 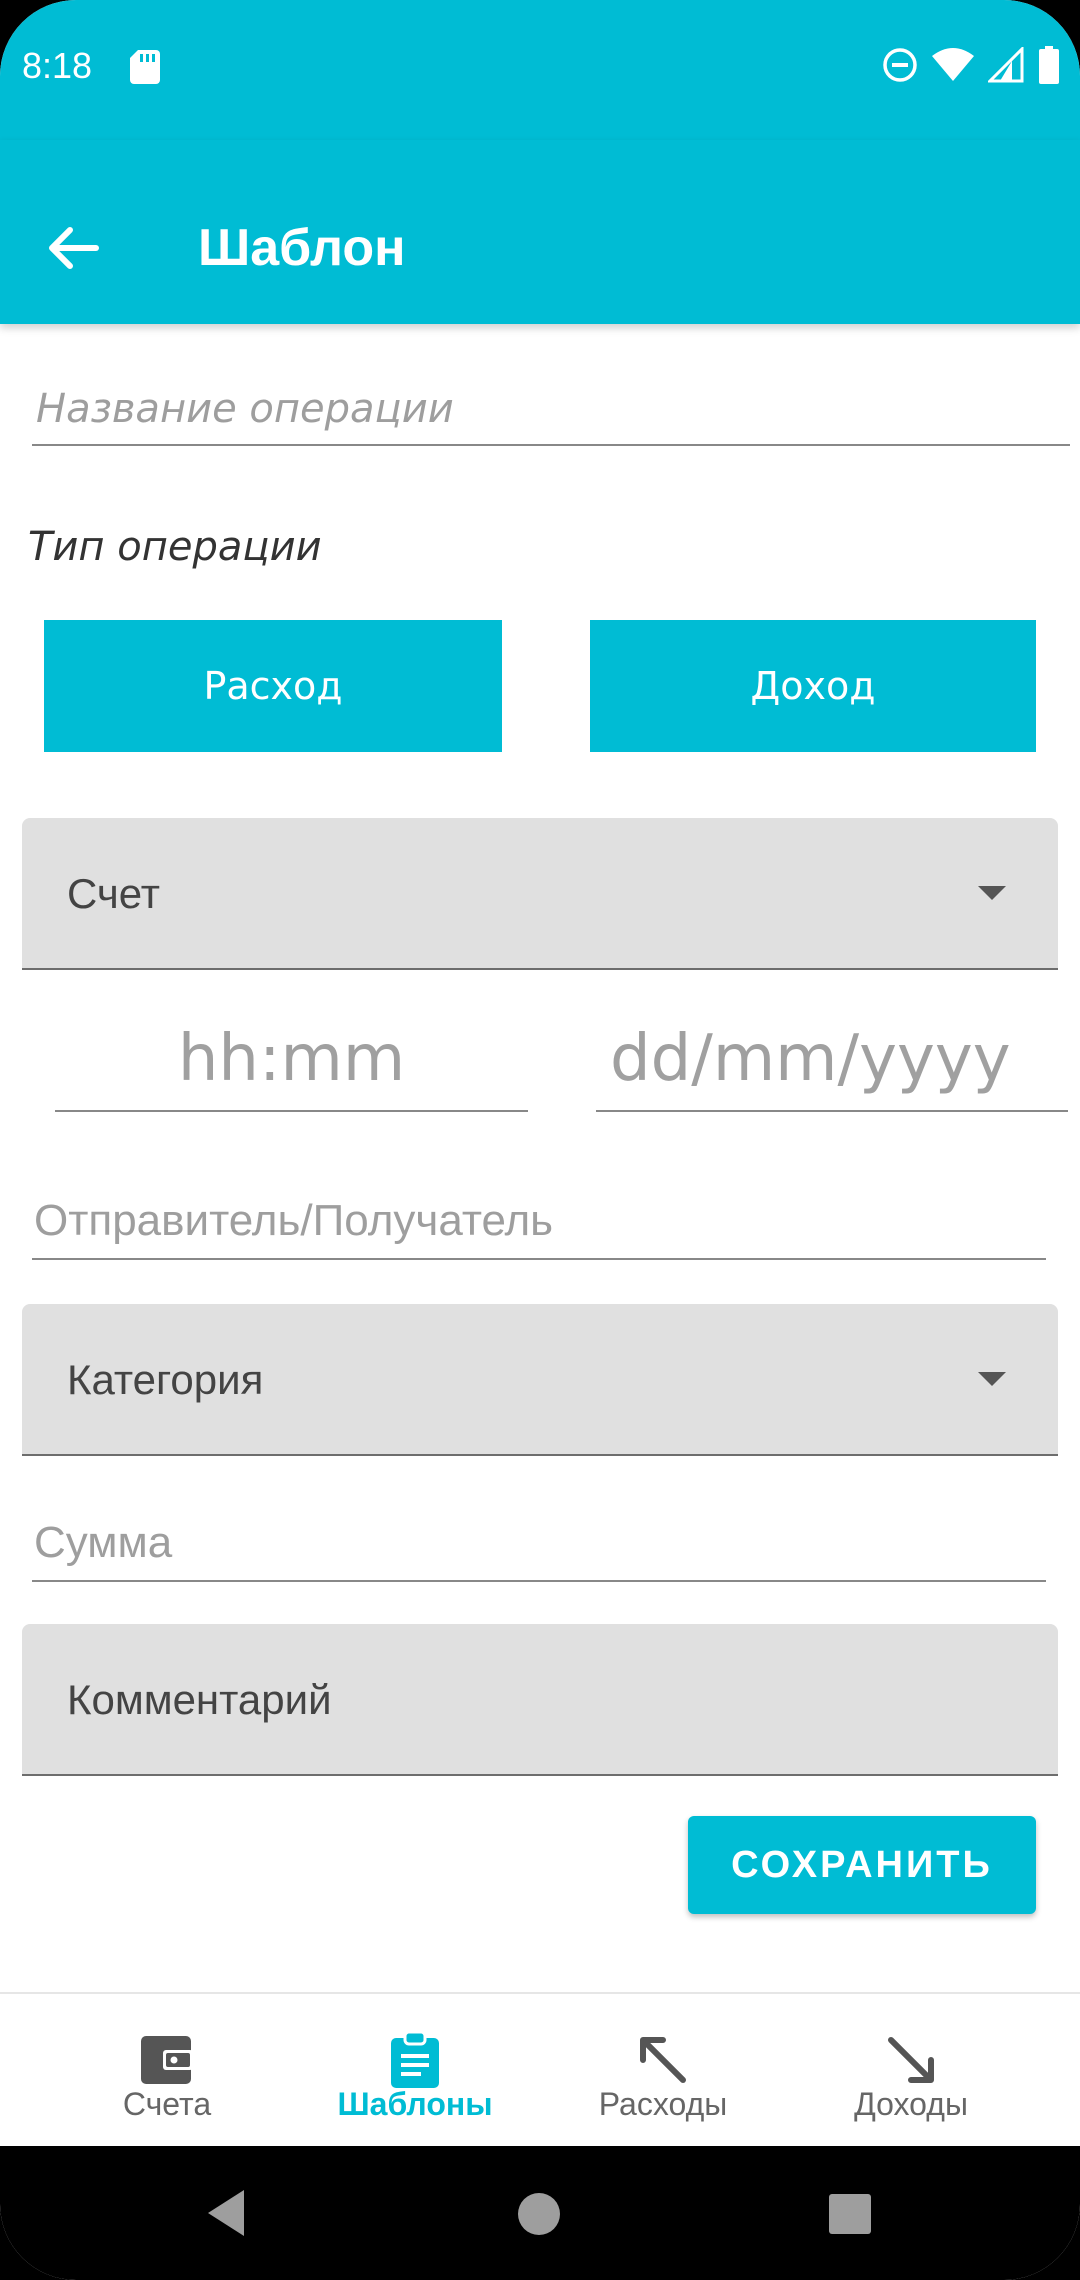 I want to click on income-button: Доход, so click(x=813, y=686).